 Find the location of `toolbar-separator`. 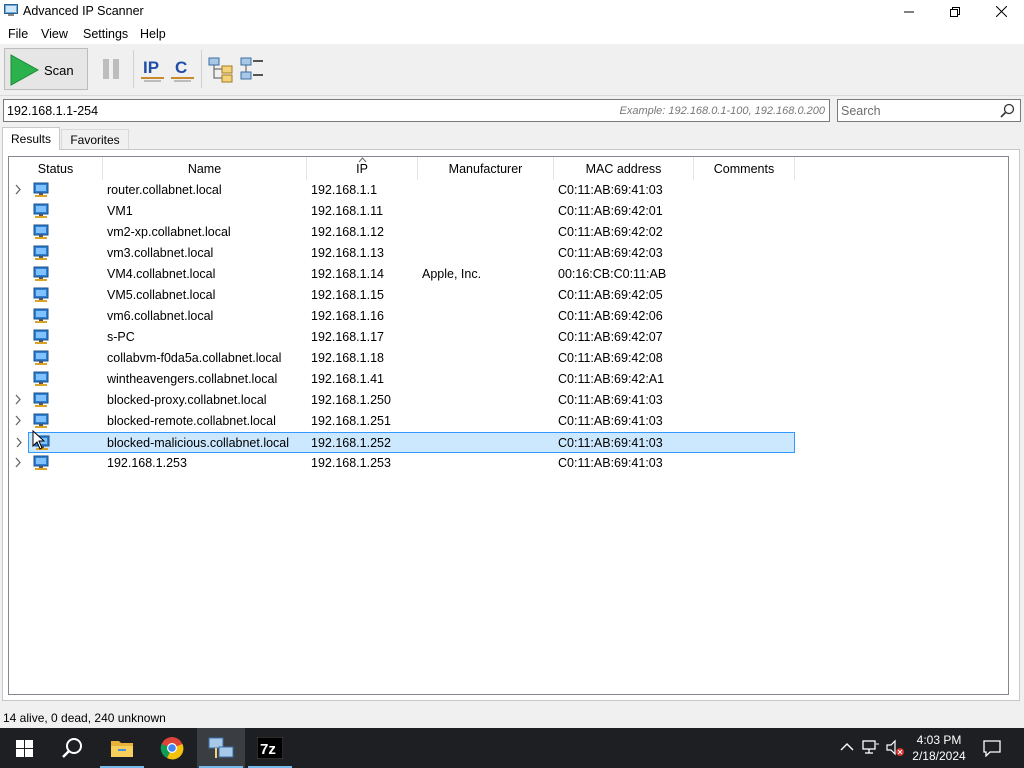

toolbar-separator is located at coordinates (133, 69).